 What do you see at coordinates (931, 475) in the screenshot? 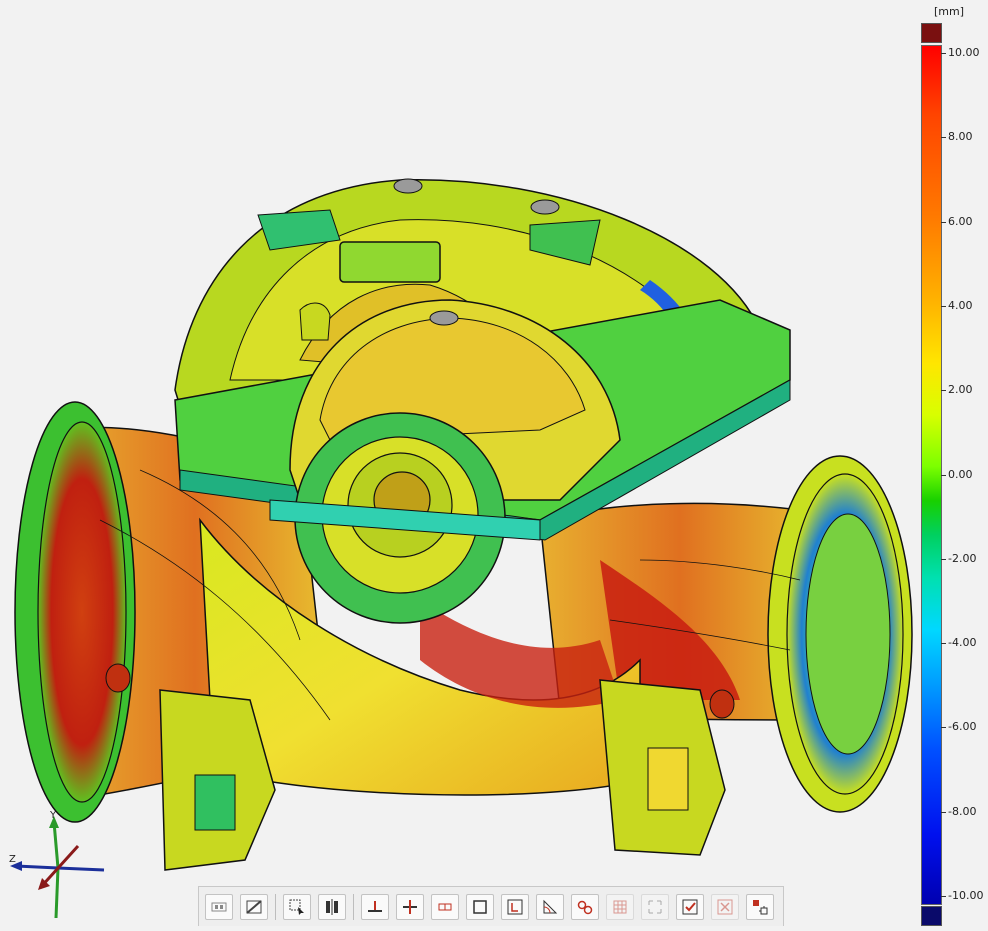
I see `color-scale-bar` at bounding box center [931, 475].